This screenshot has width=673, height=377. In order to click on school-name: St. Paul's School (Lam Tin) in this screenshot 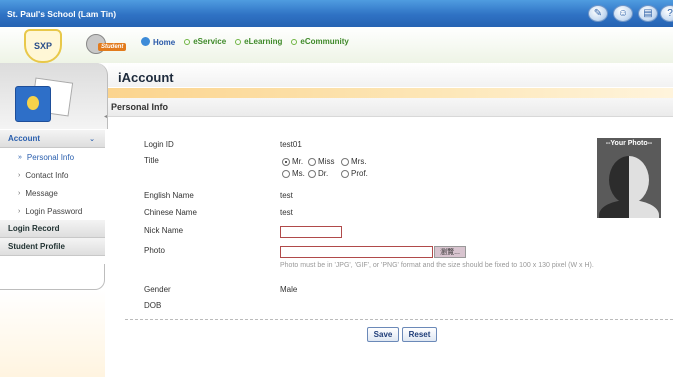, I will do `click(62, 14)`.